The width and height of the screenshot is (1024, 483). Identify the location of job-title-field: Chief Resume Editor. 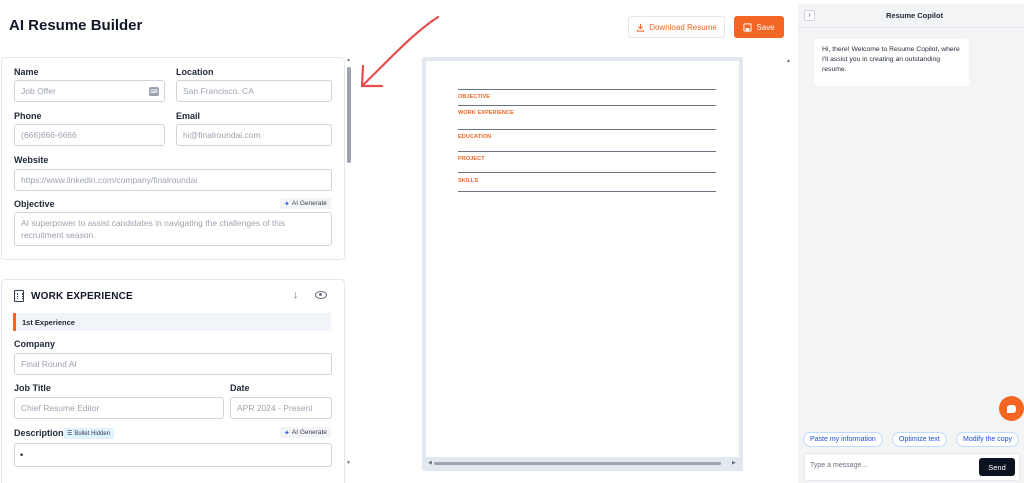
(119, 408).